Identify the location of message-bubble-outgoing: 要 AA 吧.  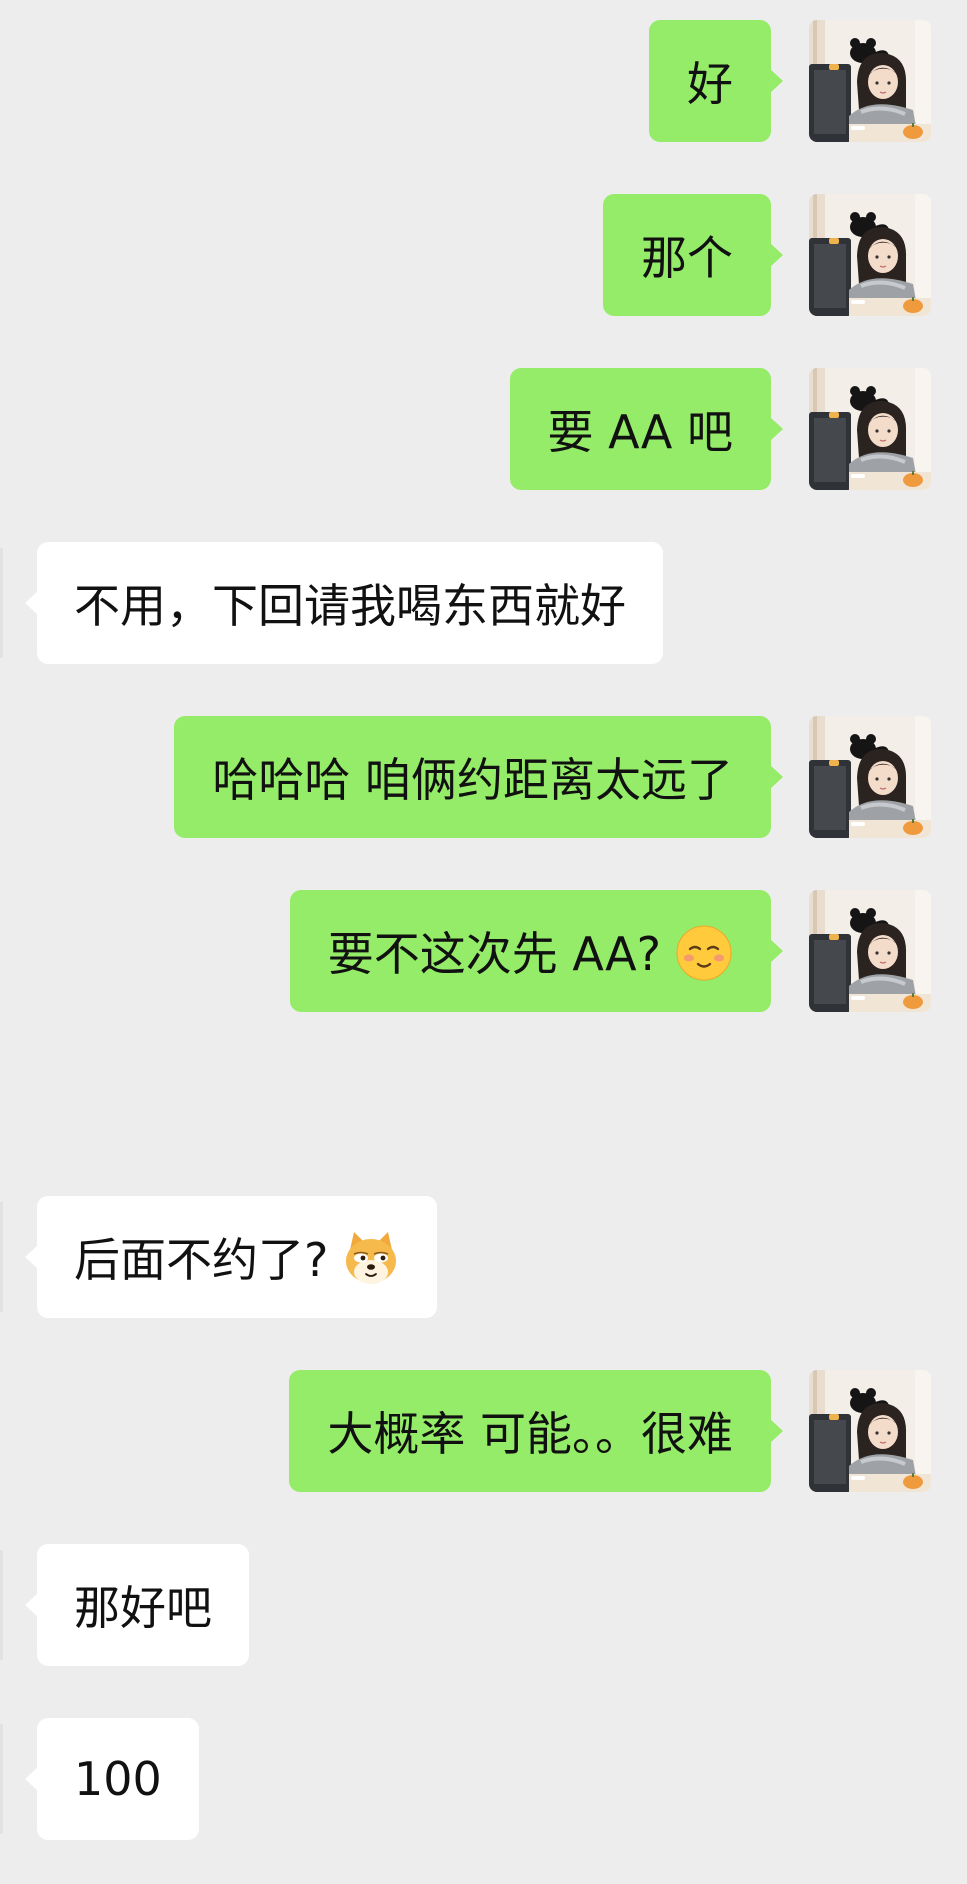
(646, 429).